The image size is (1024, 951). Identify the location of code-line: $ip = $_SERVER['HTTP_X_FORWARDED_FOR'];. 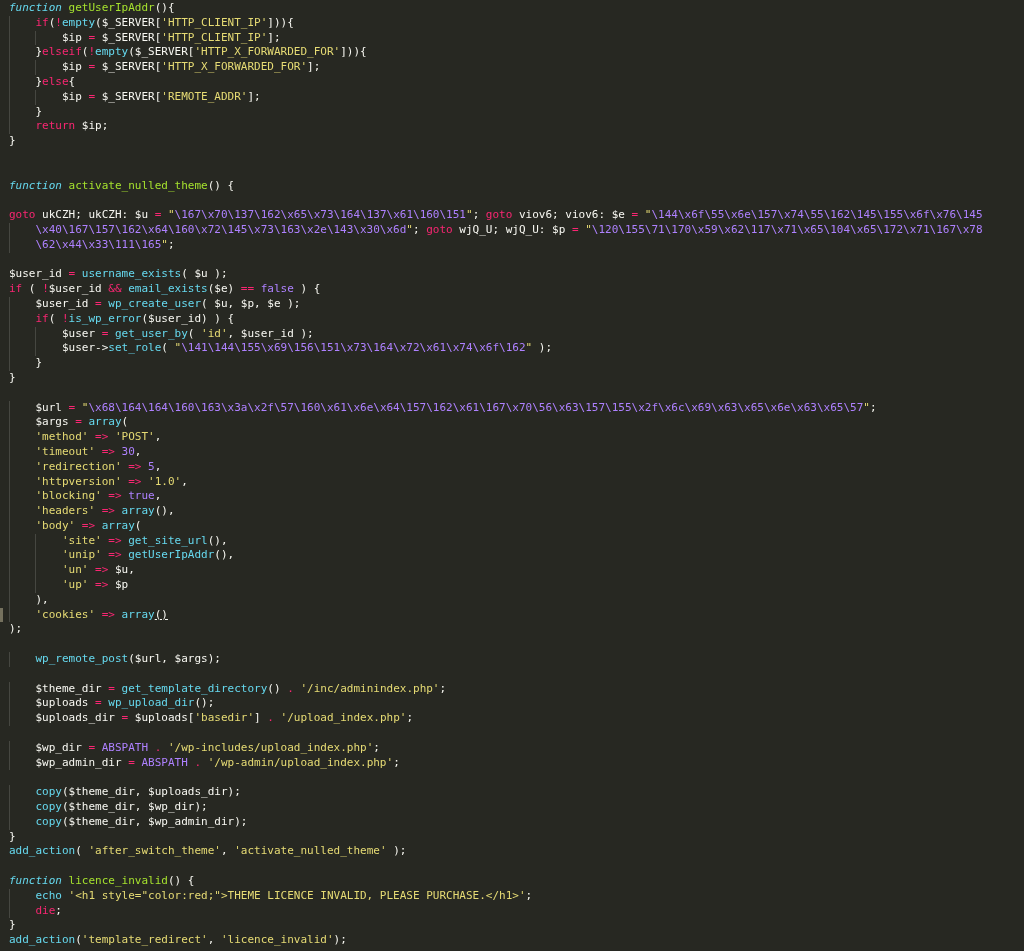
(165, 67).